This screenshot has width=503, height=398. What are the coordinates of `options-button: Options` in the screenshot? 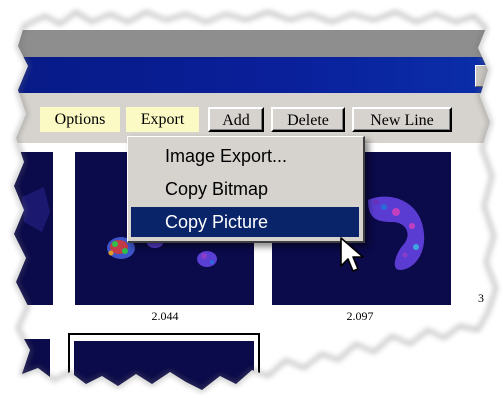 It's located at (80, 119).